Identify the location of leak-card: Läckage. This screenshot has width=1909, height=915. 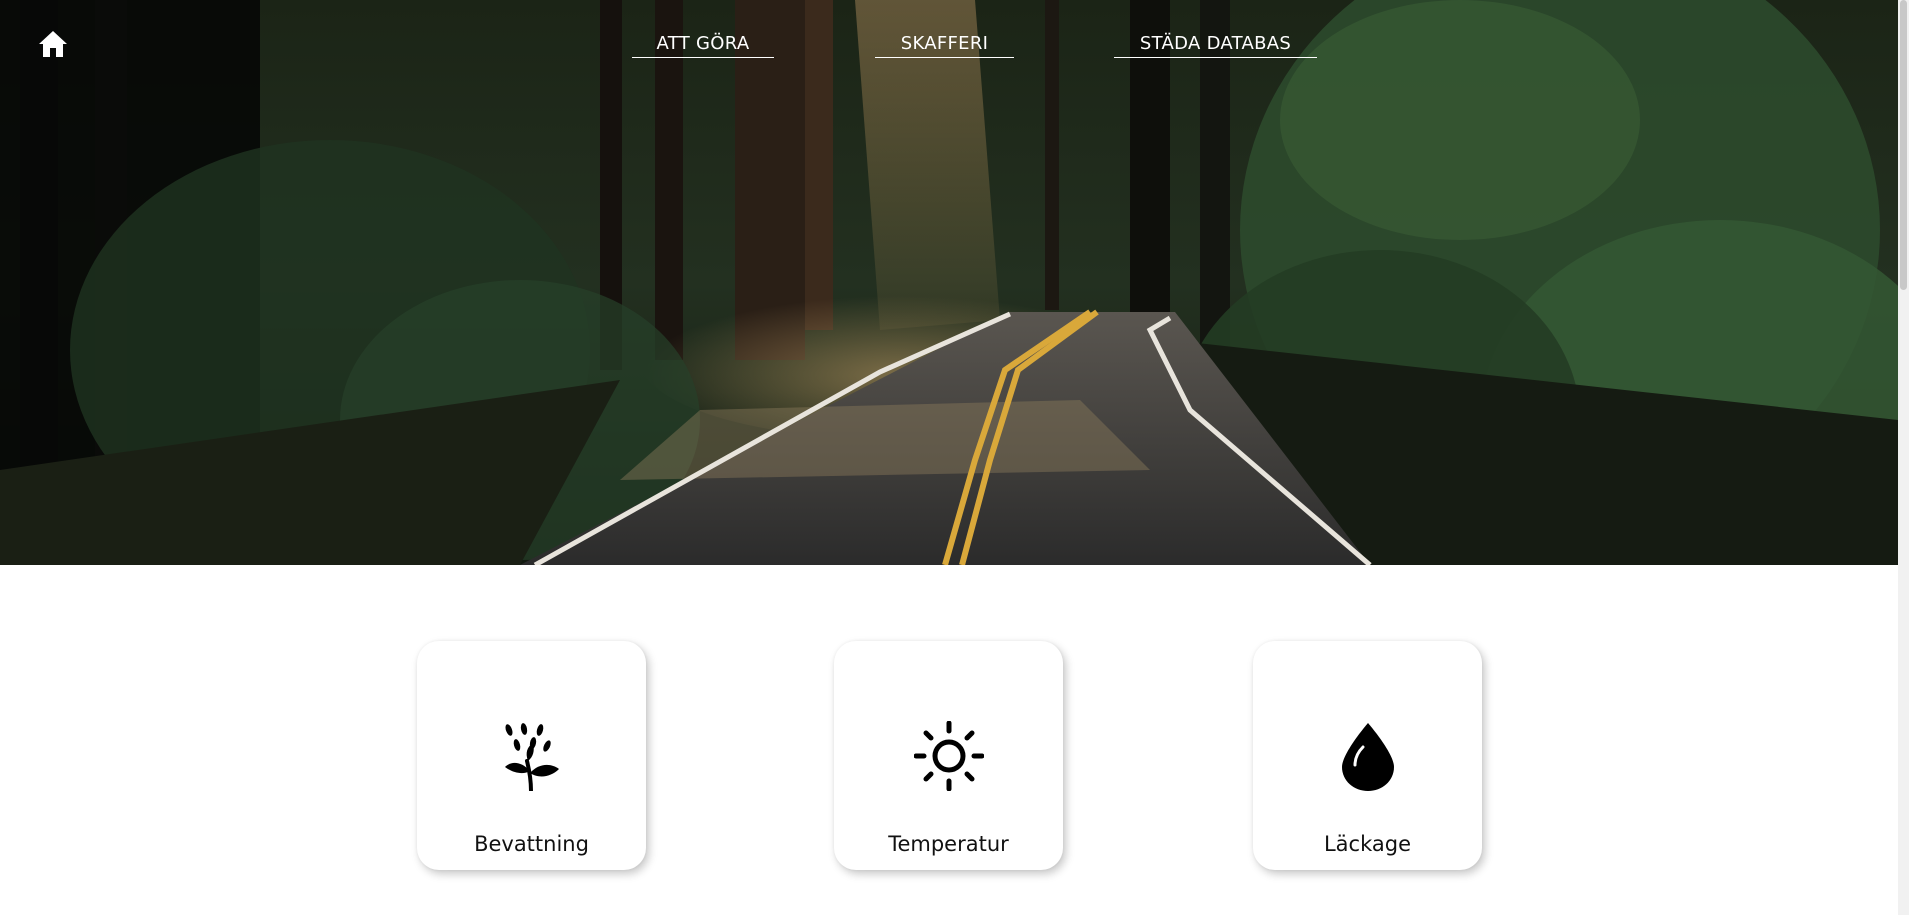
(1367, 755).